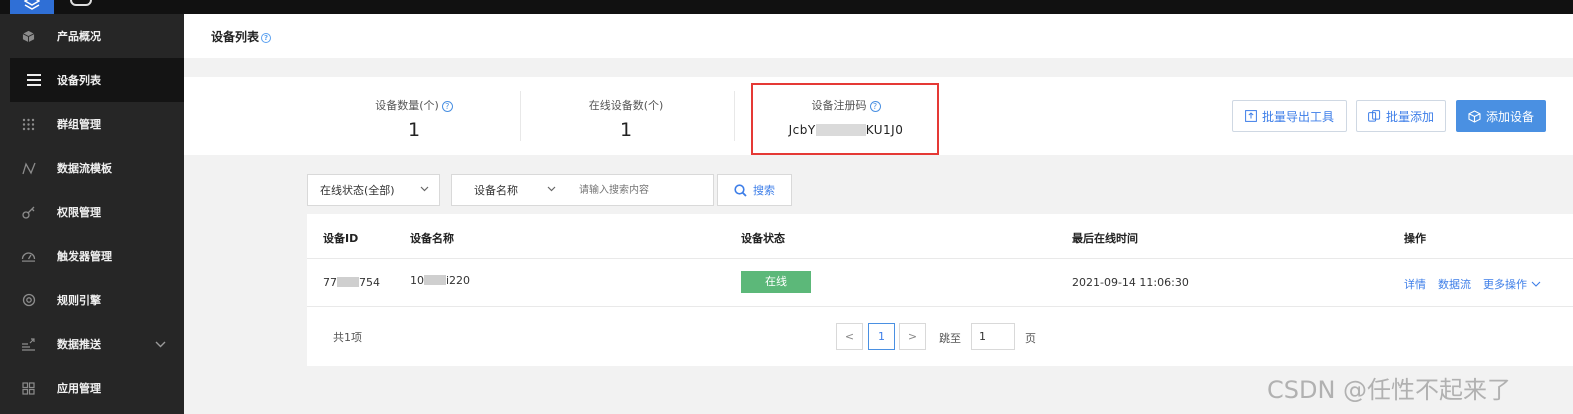 Image resolution: width=1573 pixels, height=414 pixels. What do you see at coordinates (1105, 238) in the screenshot?
I see `column-header: 最后在线时间` at bounding box center [1105, 238].